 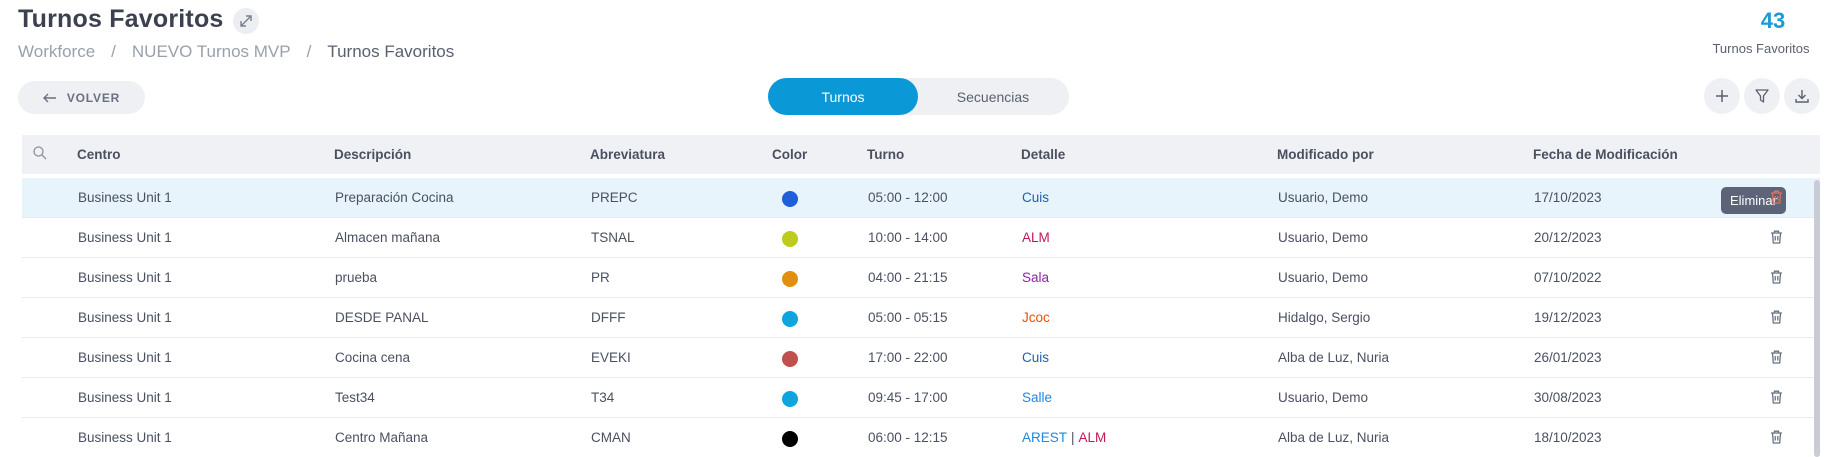 I want to click on counter-label: Turnos Favoritos, so click(x=1761, y=48).